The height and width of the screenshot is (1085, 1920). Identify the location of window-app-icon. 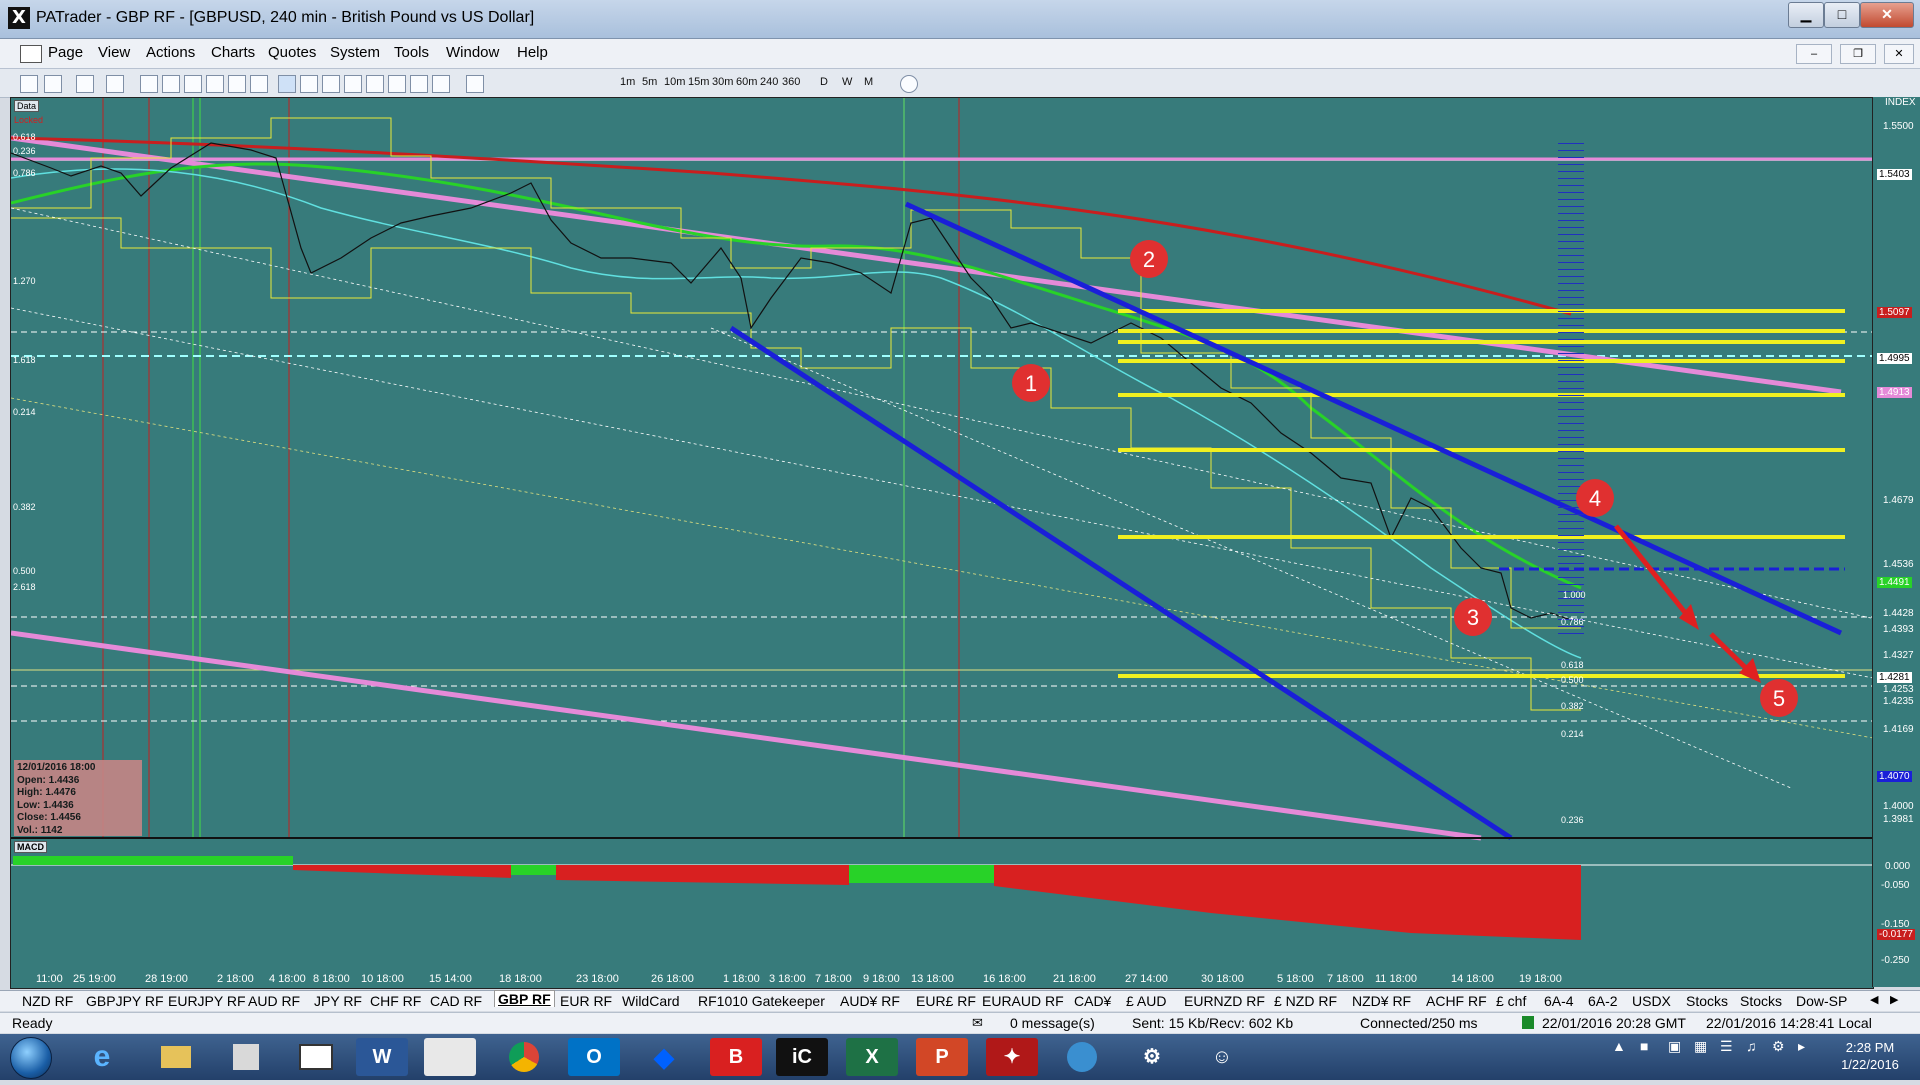
(316, 1057).